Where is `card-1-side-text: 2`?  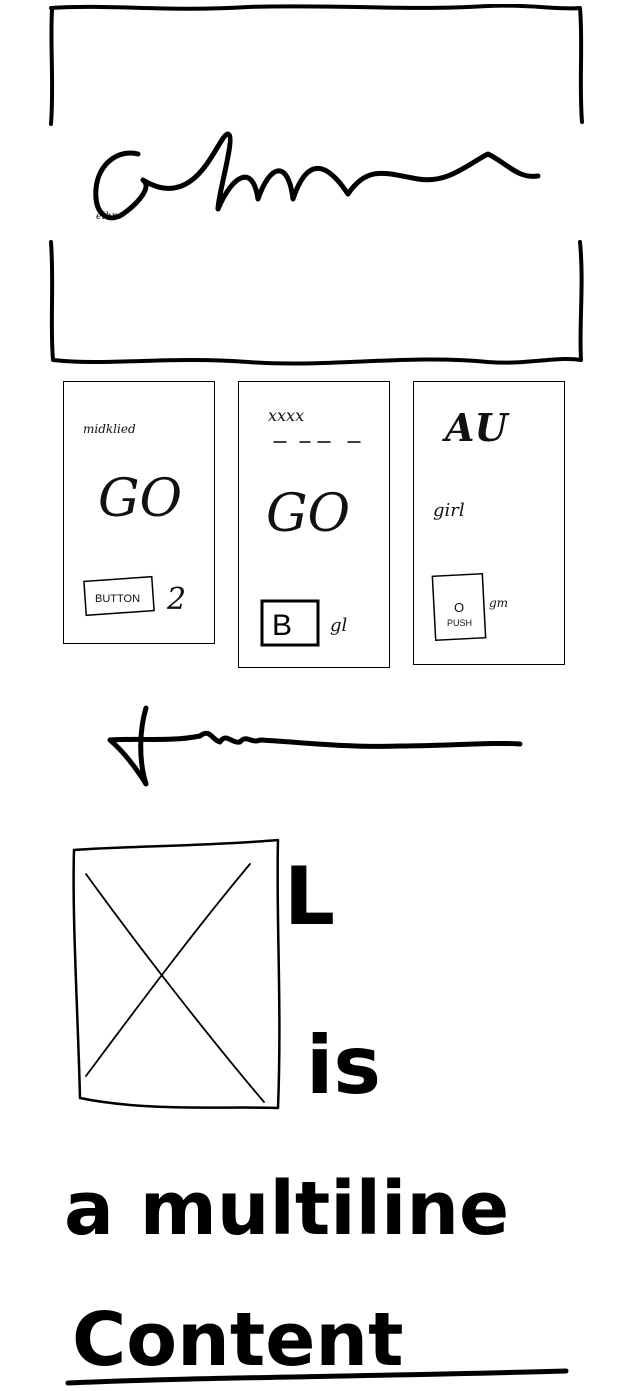
card-1-side-text: 2 is located at coordinates (176, 599).